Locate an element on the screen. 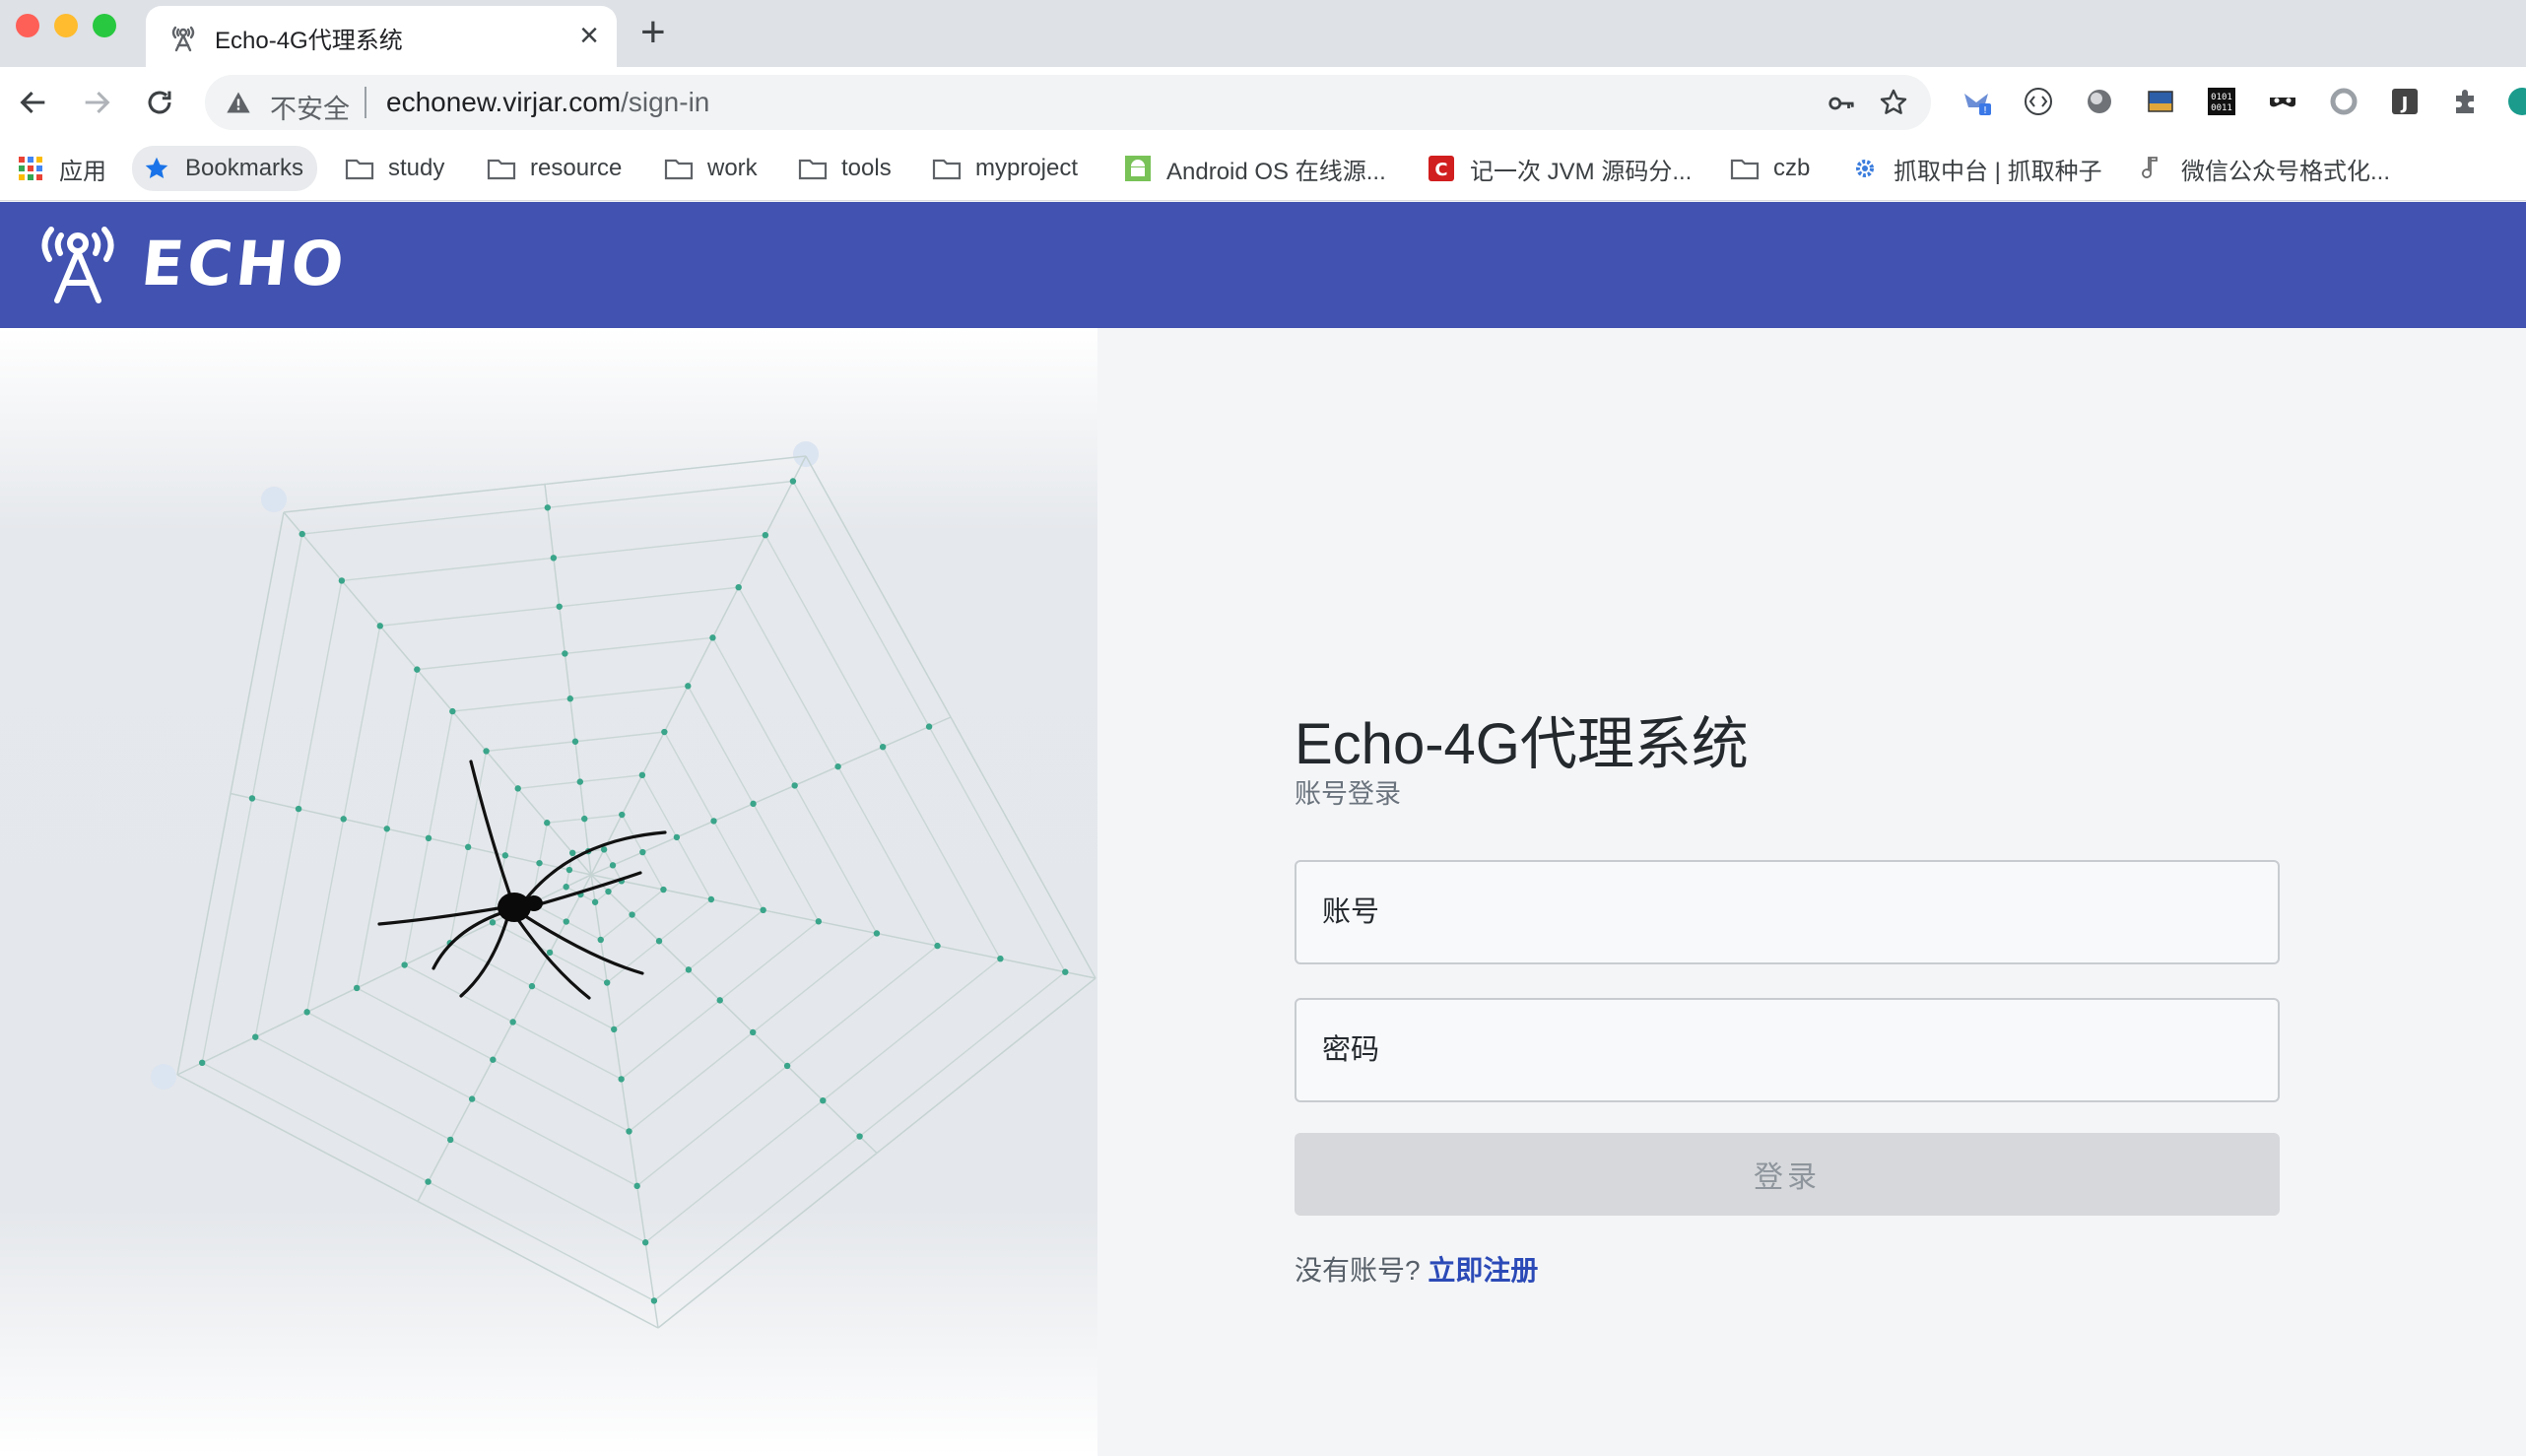  password-input is located at coordinates (1787, 1050).